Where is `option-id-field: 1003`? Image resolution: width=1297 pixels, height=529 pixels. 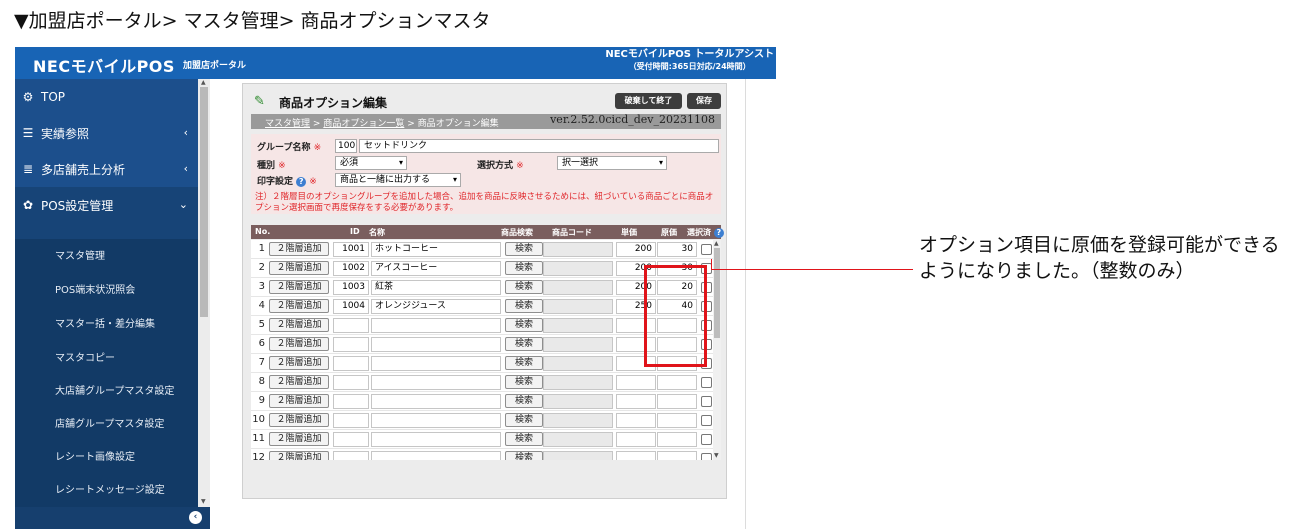 option-id-field: 1003 is located at coordinates (351, 287).